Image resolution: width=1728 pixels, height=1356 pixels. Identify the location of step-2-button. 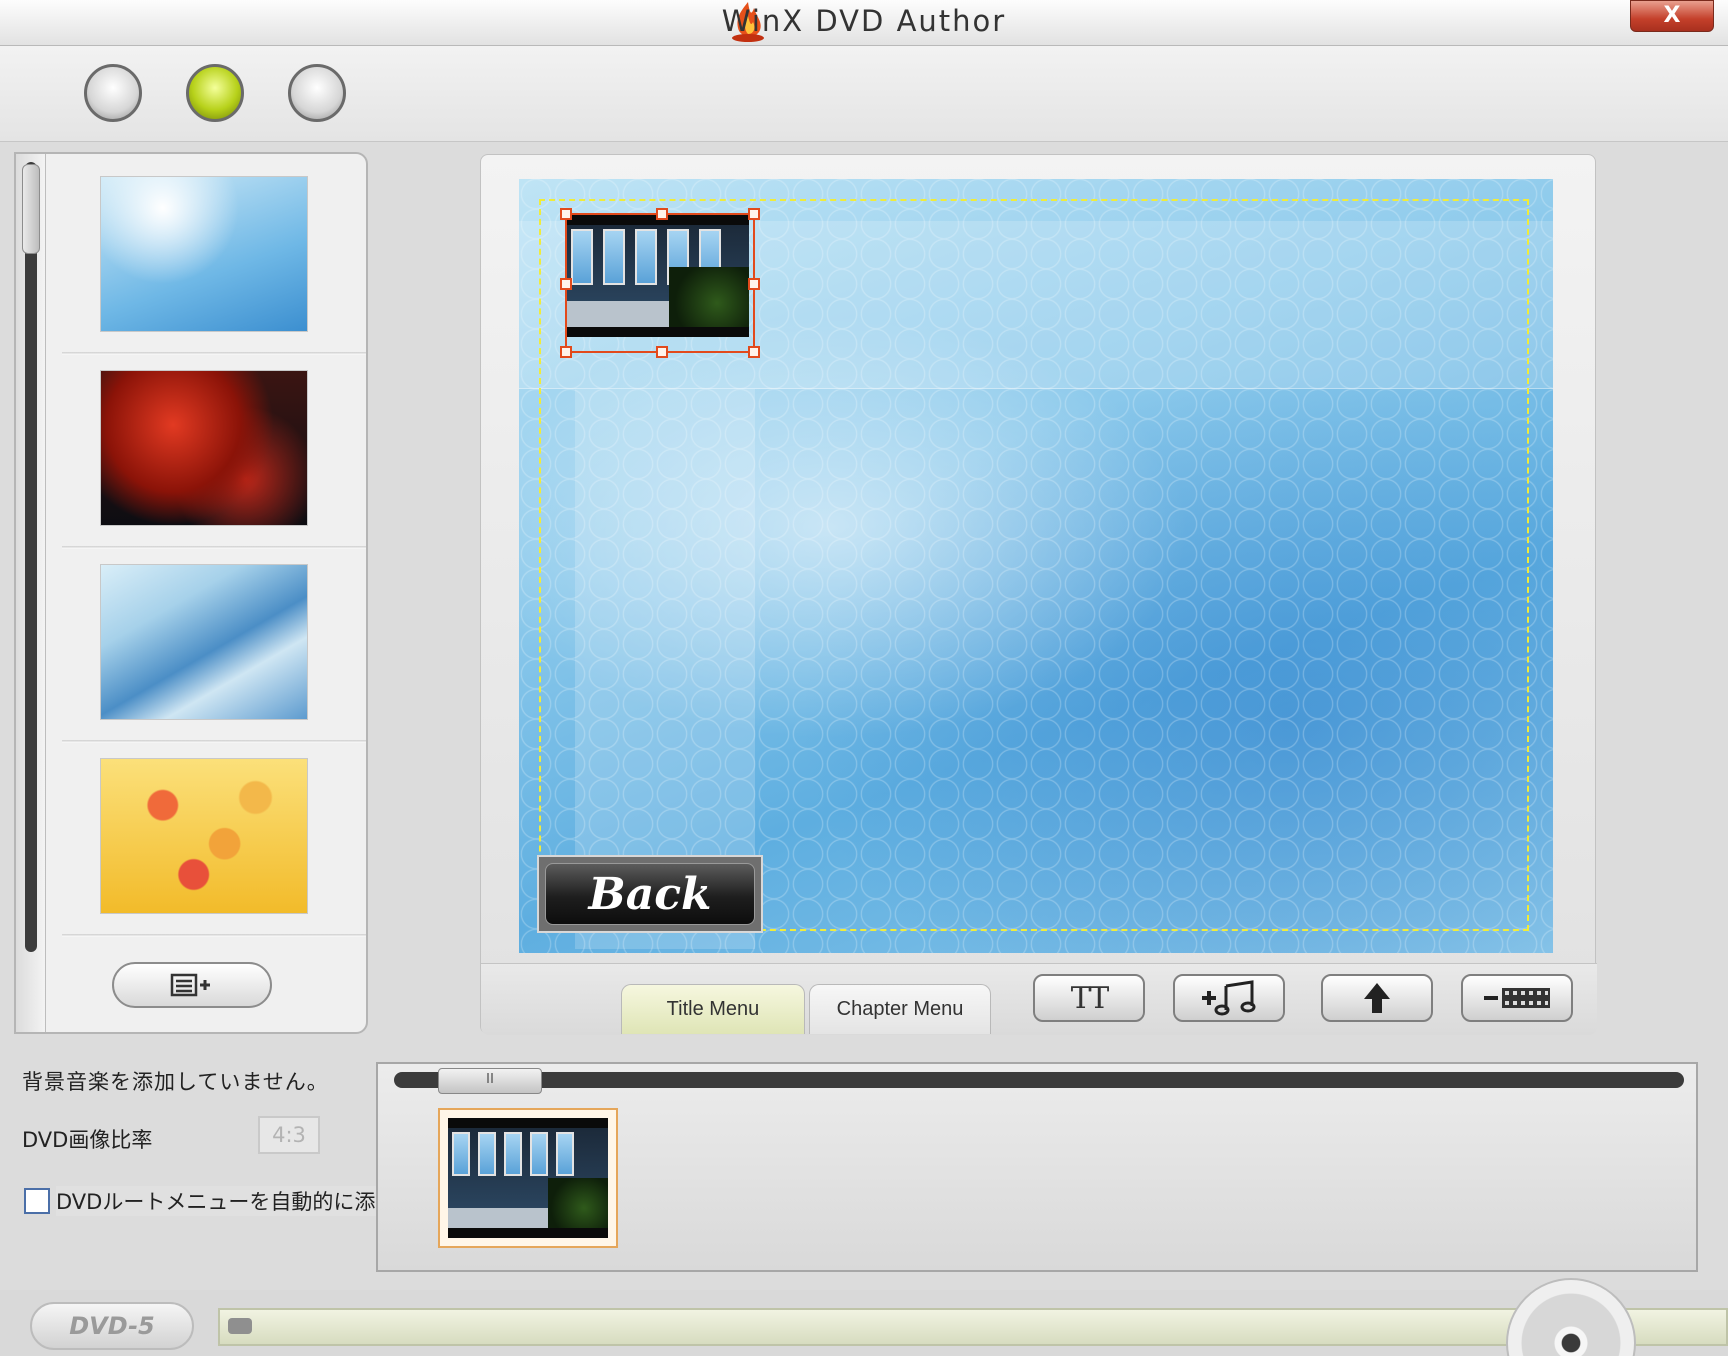
(215, 93).